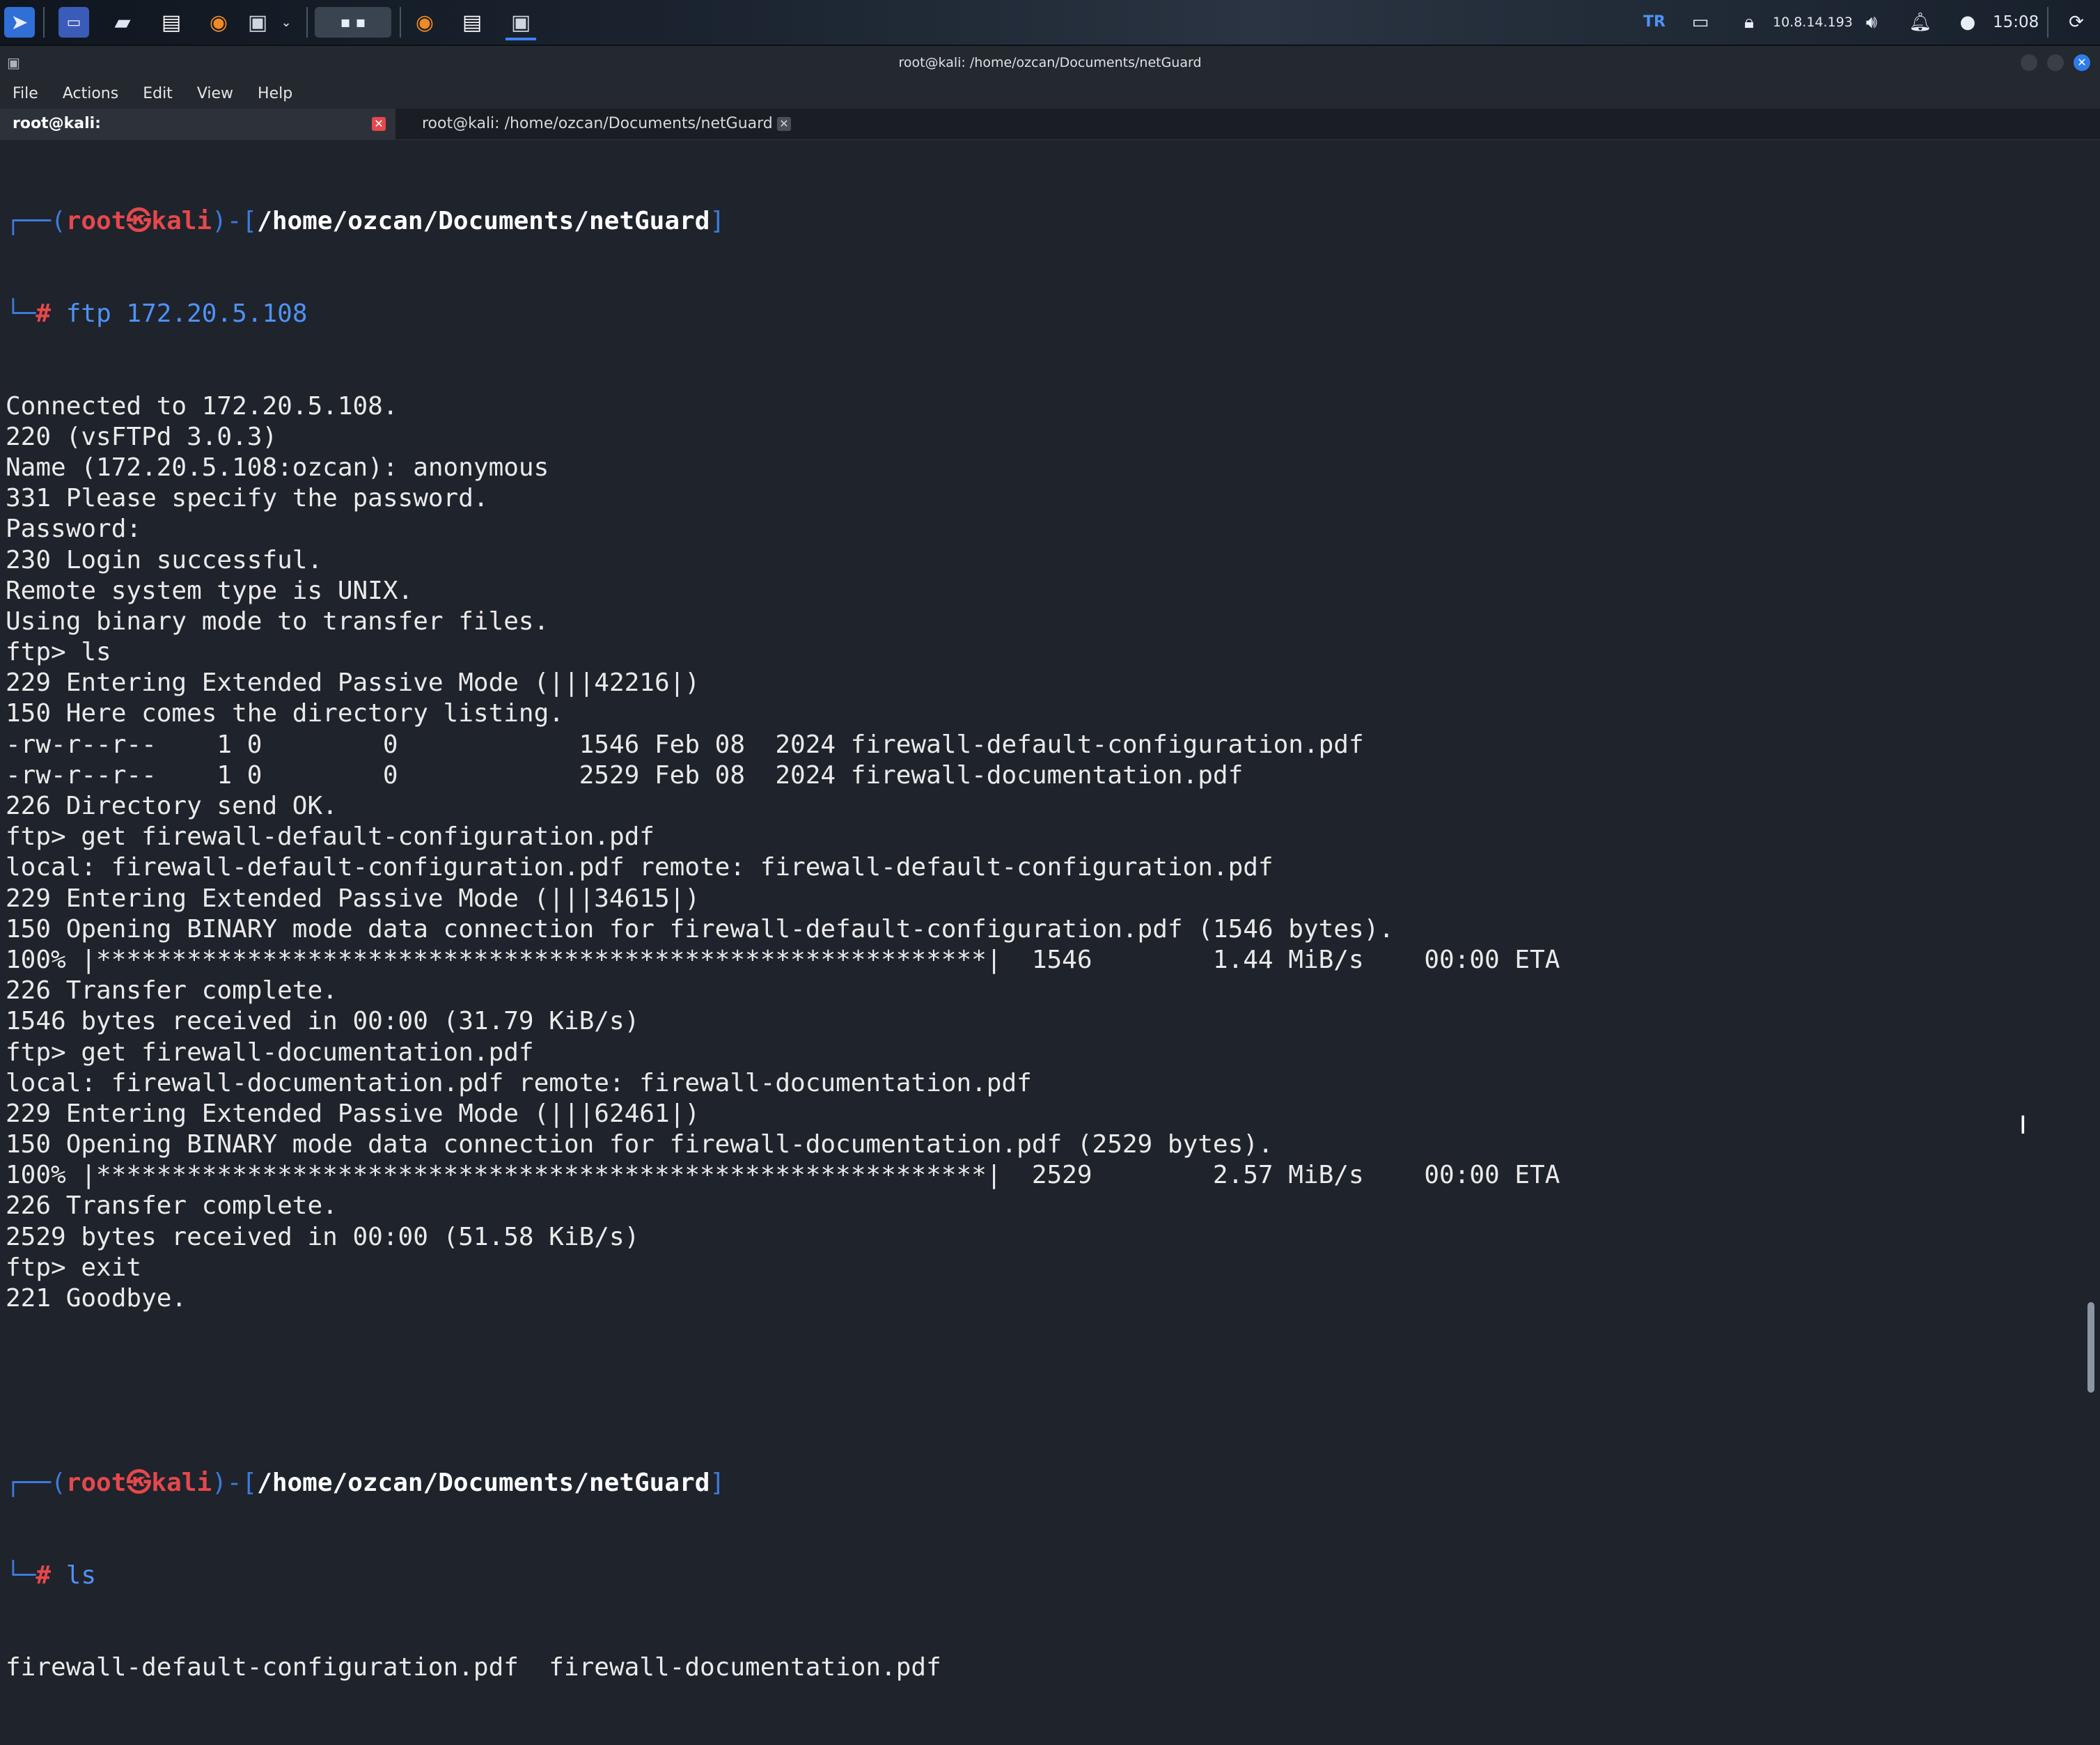 This screenshot has width=2100, height=1745. What do you see at coordinates (19, 23) in the screenshot?
I see `kali-menu-icon: ➤` at bounding box center [19, 23].